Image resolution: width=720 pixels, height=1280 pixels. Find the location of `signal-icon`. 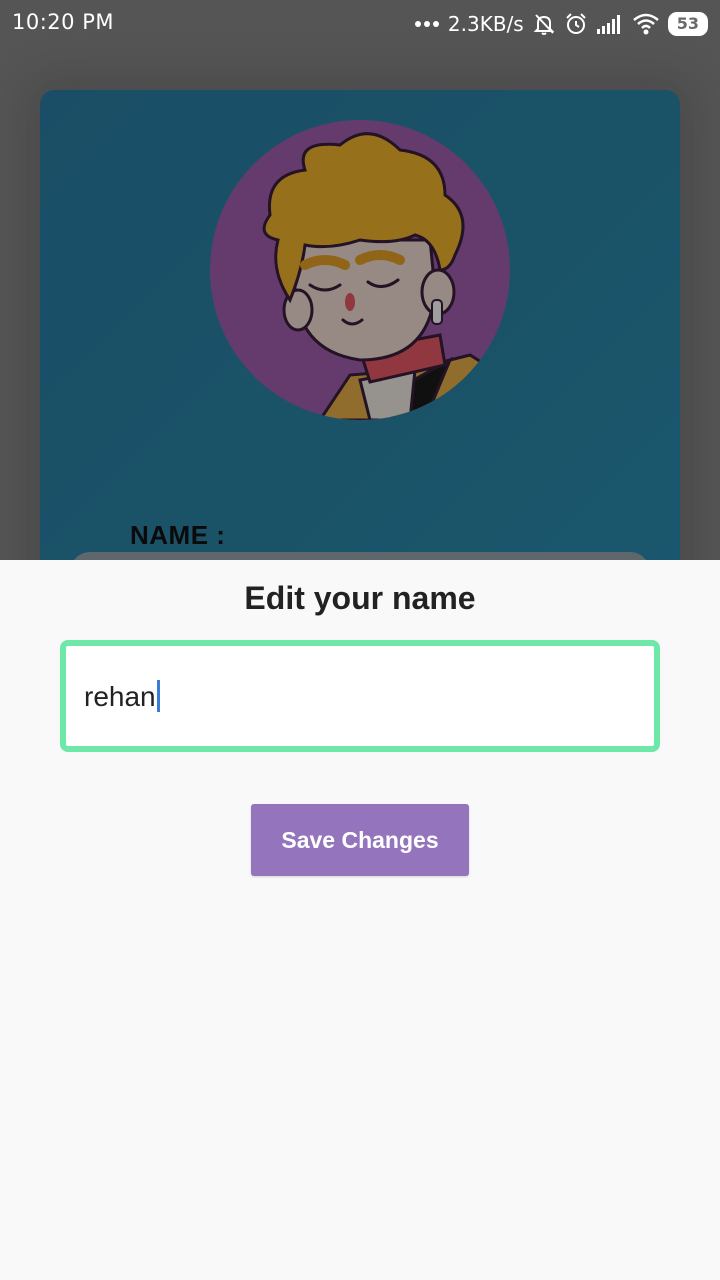

signal-icon is located at coordinates (610, 24).